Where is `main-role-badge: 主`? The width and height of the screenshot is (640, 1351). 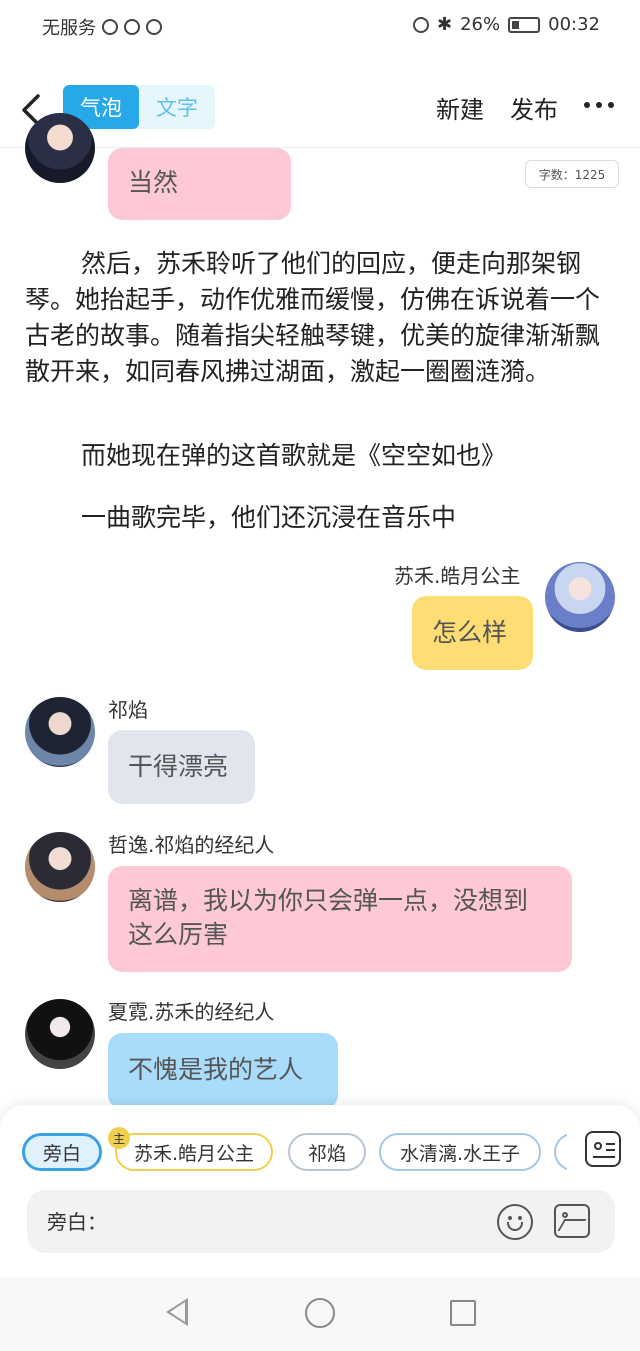
main-role-badge: 主 is located at coordinates (119, 1138).